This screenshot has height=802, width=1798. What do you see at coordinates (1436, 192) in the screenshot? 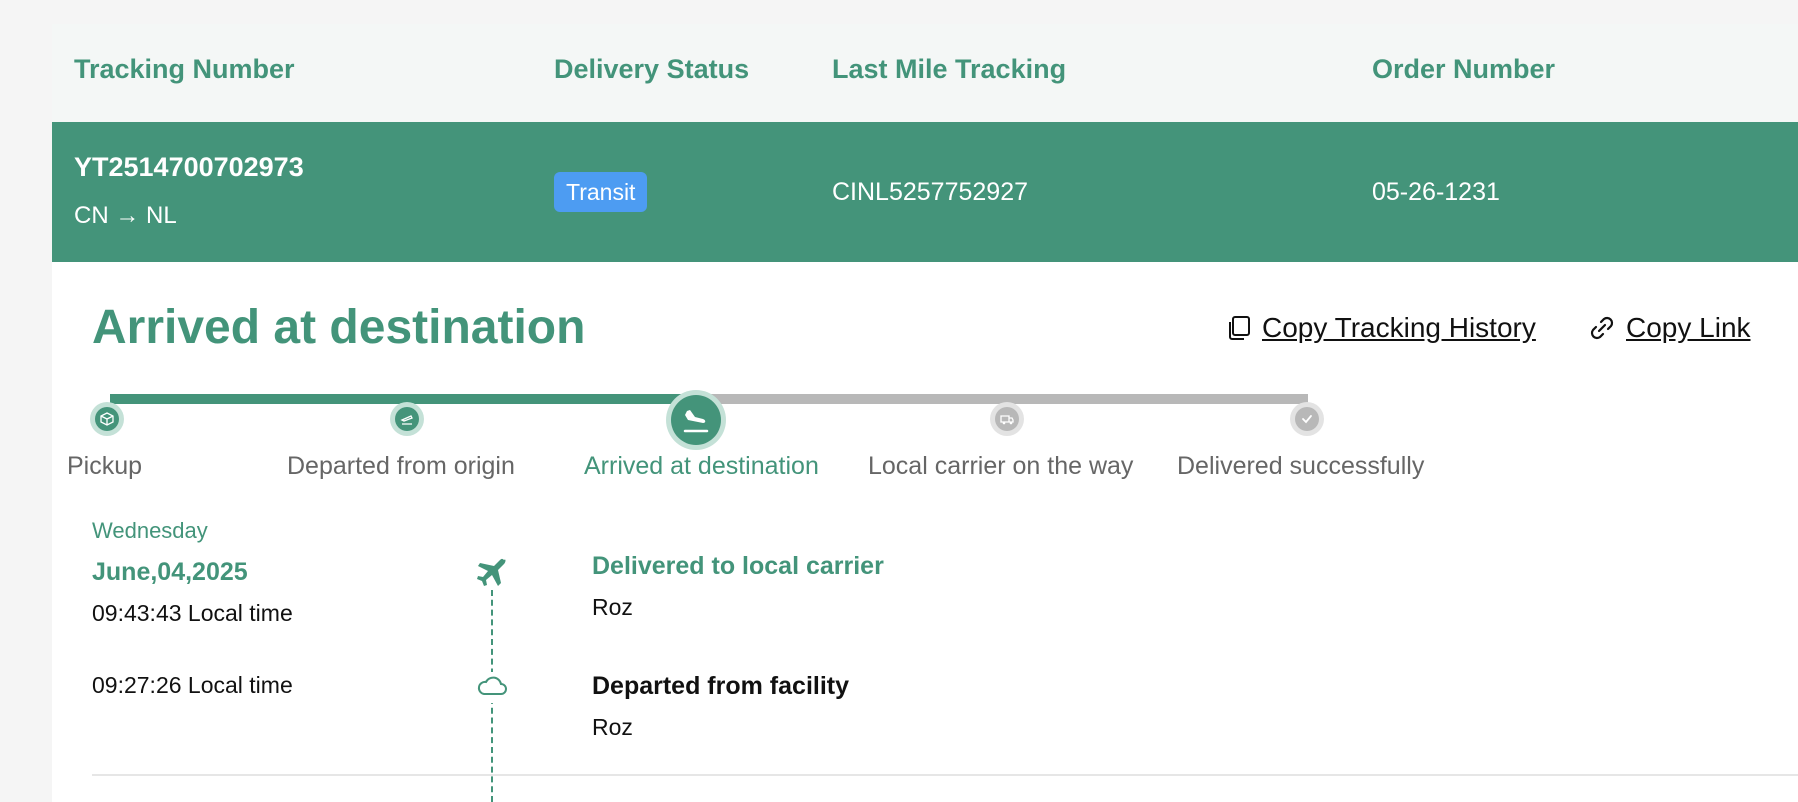
I see `order-number: 05-26-1231` at bounding box center [1436, 192].